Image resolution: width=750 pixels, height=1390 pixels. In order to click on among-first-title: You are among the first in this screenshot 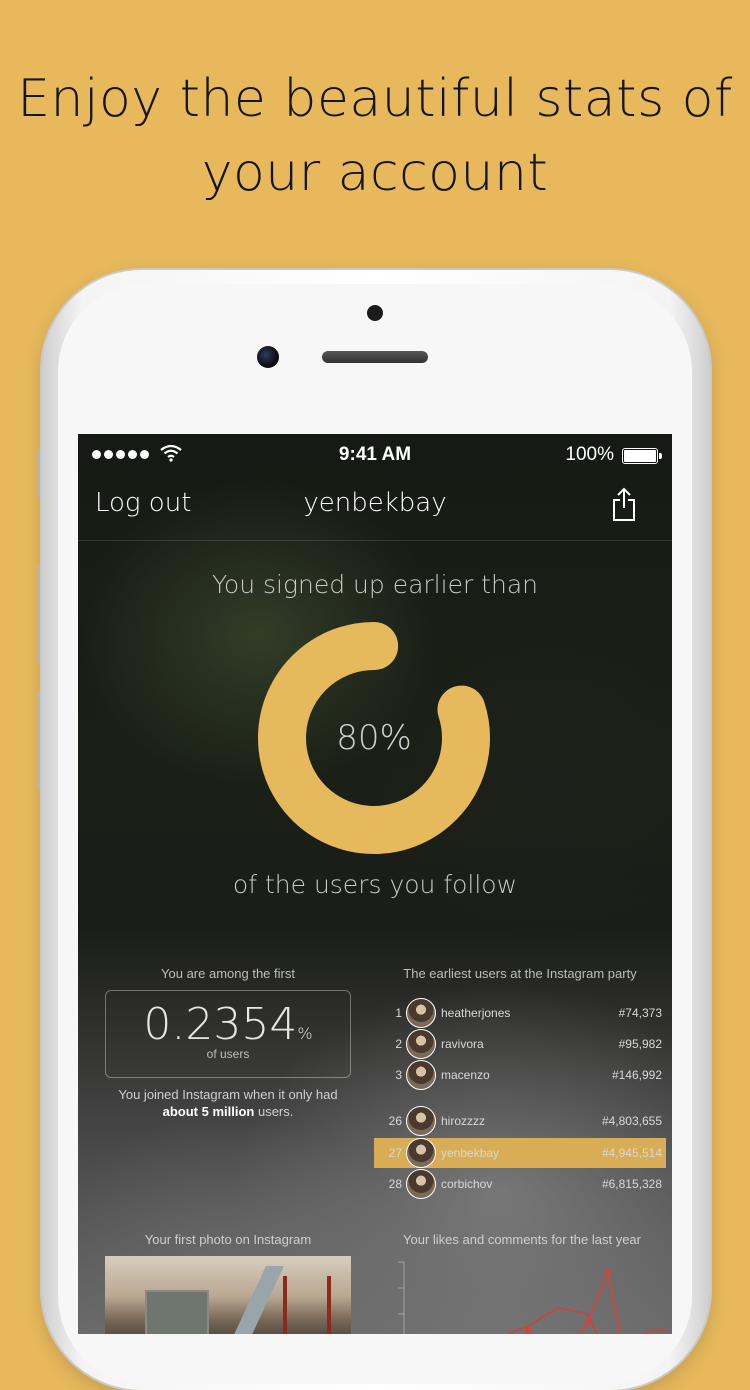, I will do `click(228, 973)`.